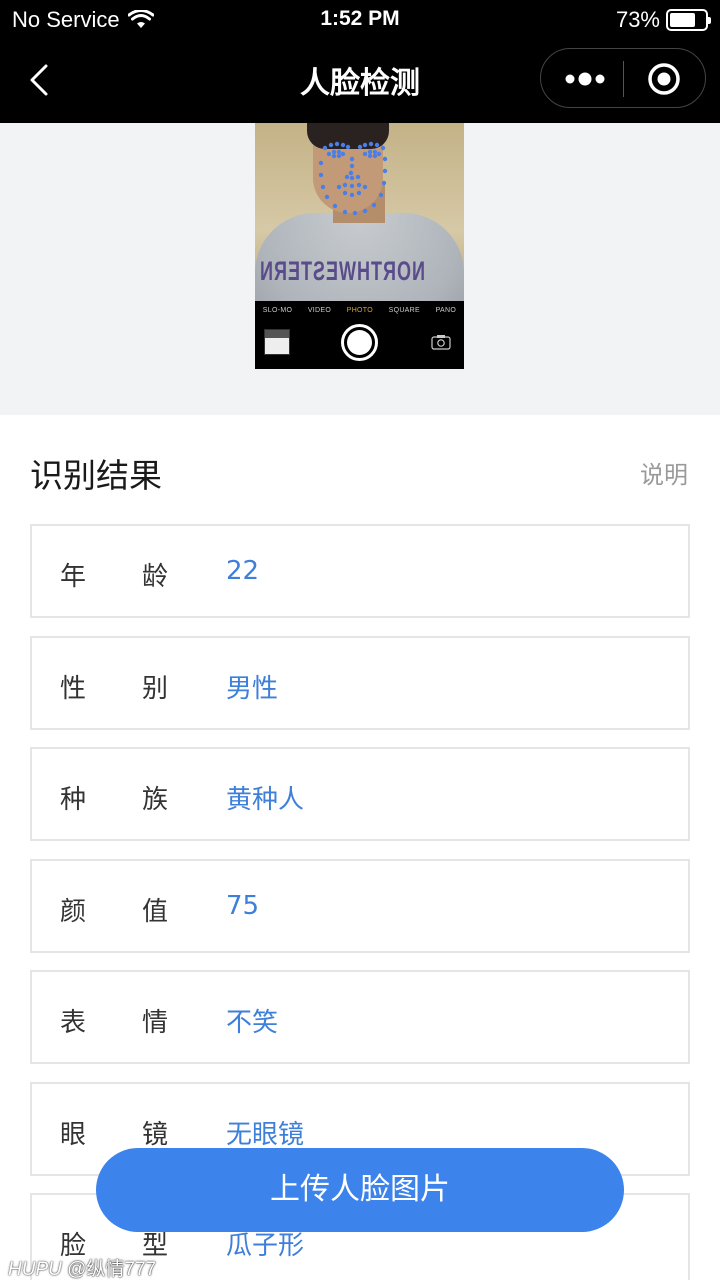 This screenshot has height=1280, width=720. I want to click on row-label-char-2: 值, so click(155, 912).